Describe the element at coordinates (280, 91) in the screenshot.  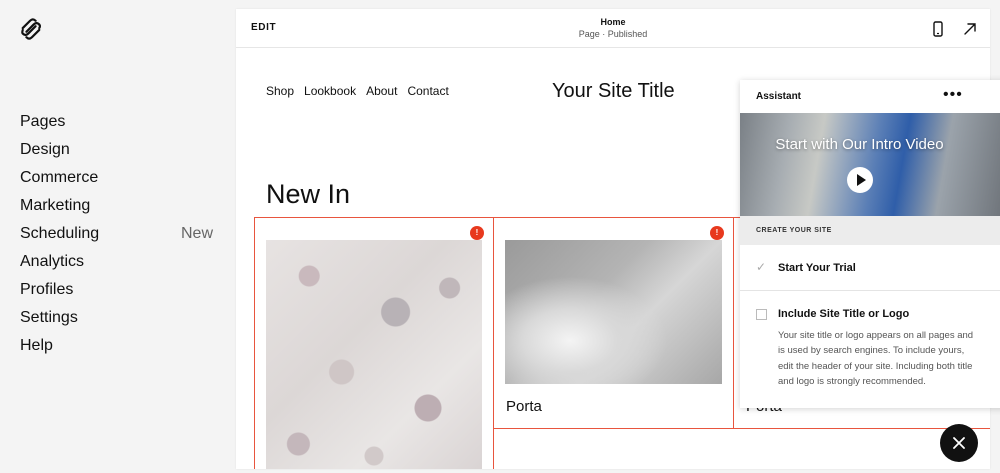
I see `site-nav-shop: Shop` at that location.